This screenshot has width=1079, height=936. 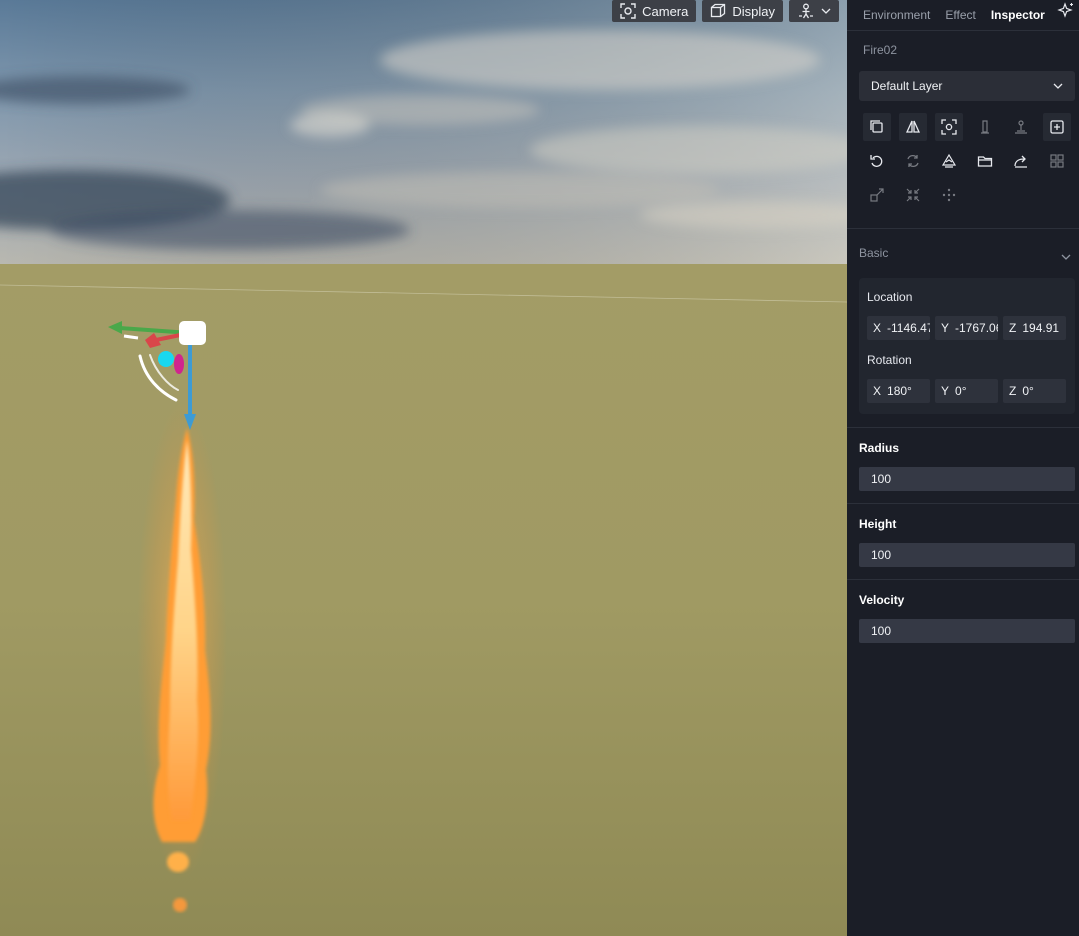 I want to click on layer-select-value: Default Layer, so click(x=907, y=86).